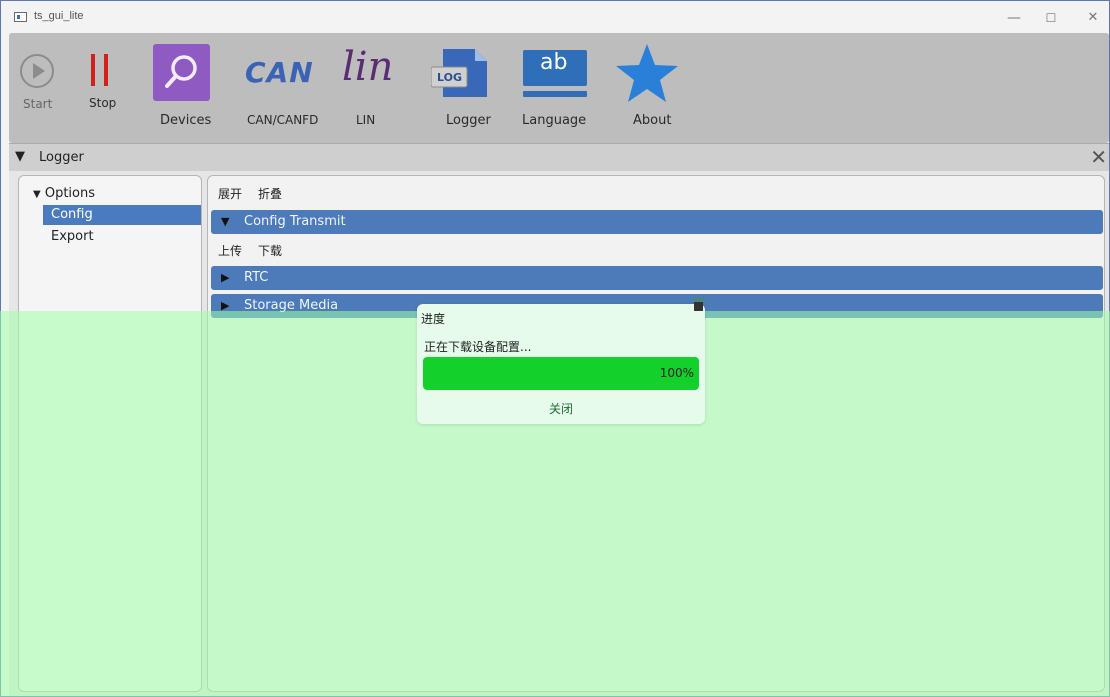 The height and width of the screenshot is (697, 1110). What do you see at coordinates (59, 16) in the screenshot?
I see `window-title: ts_gui_lite` at bounding box center [59, 16].